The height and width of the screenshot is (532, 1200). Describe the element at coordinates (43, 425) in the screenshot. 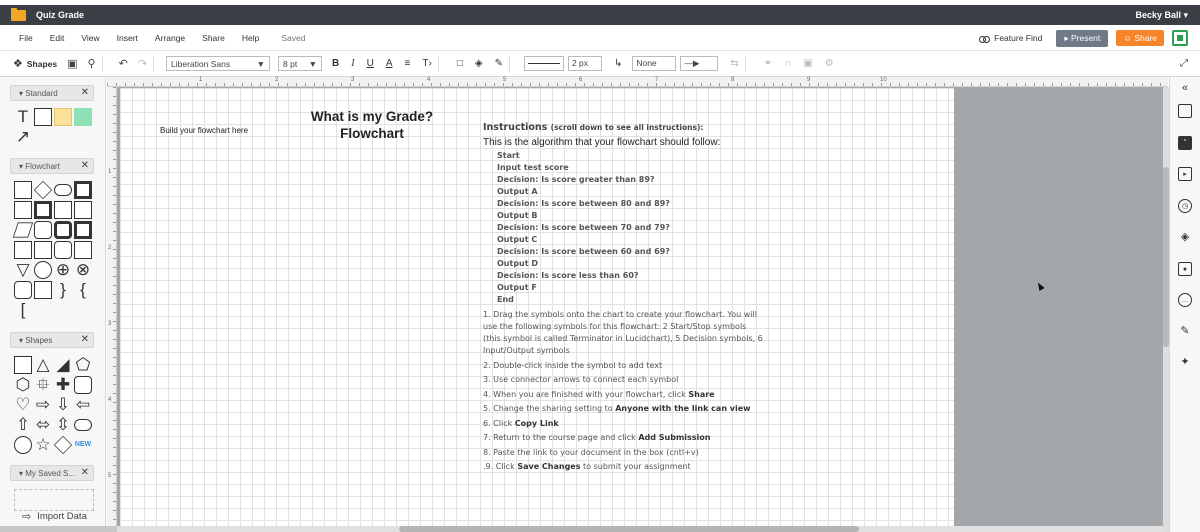

I see `arrow-horizontal-shape: ⬄` at that location.